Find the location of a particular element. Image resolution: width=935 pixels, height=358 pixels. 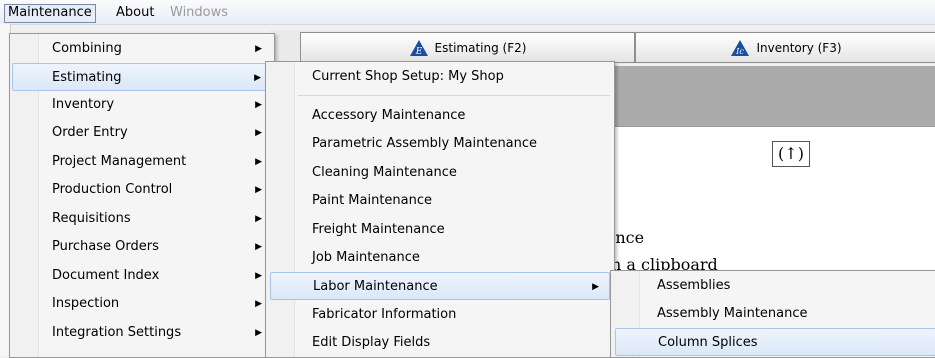

menu-about: About is located at coordinates (135, 12).